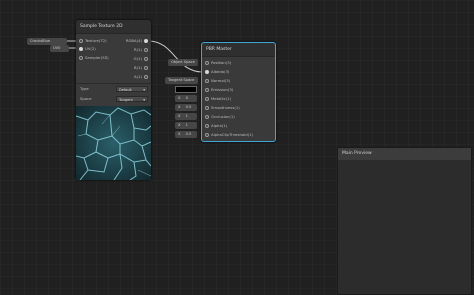 The image size is (474, 295). I want to click on tangent-space-label: Tangent Space, so click(181, 80).